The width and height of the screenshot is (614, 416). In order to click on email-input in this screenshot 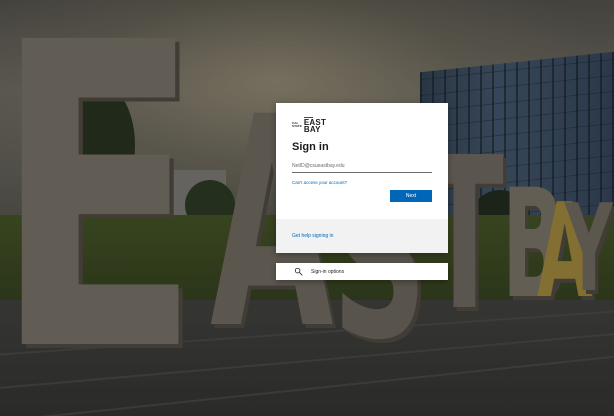, I will do `click(362, 166)`.